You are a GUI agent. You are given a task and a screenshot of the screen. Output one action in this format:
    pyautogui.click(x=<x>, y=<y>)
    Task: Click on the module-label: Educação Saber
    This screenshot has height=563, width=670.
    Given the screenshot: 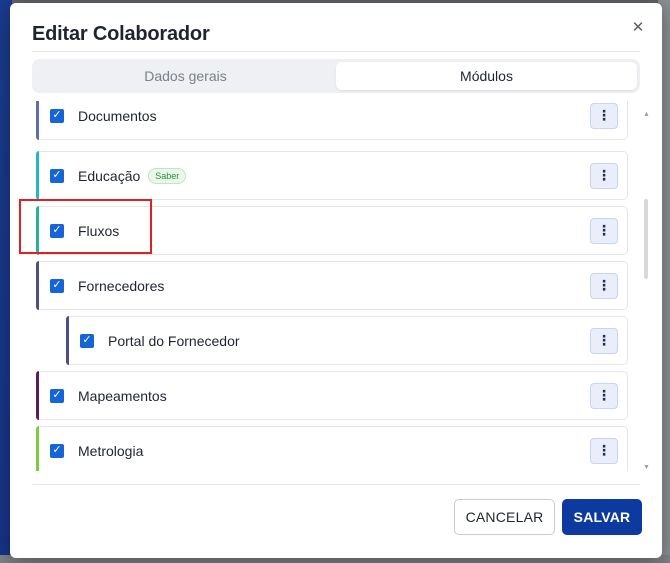 What is the action you would take?
    pyautogui.click(x=132, y=175)
    